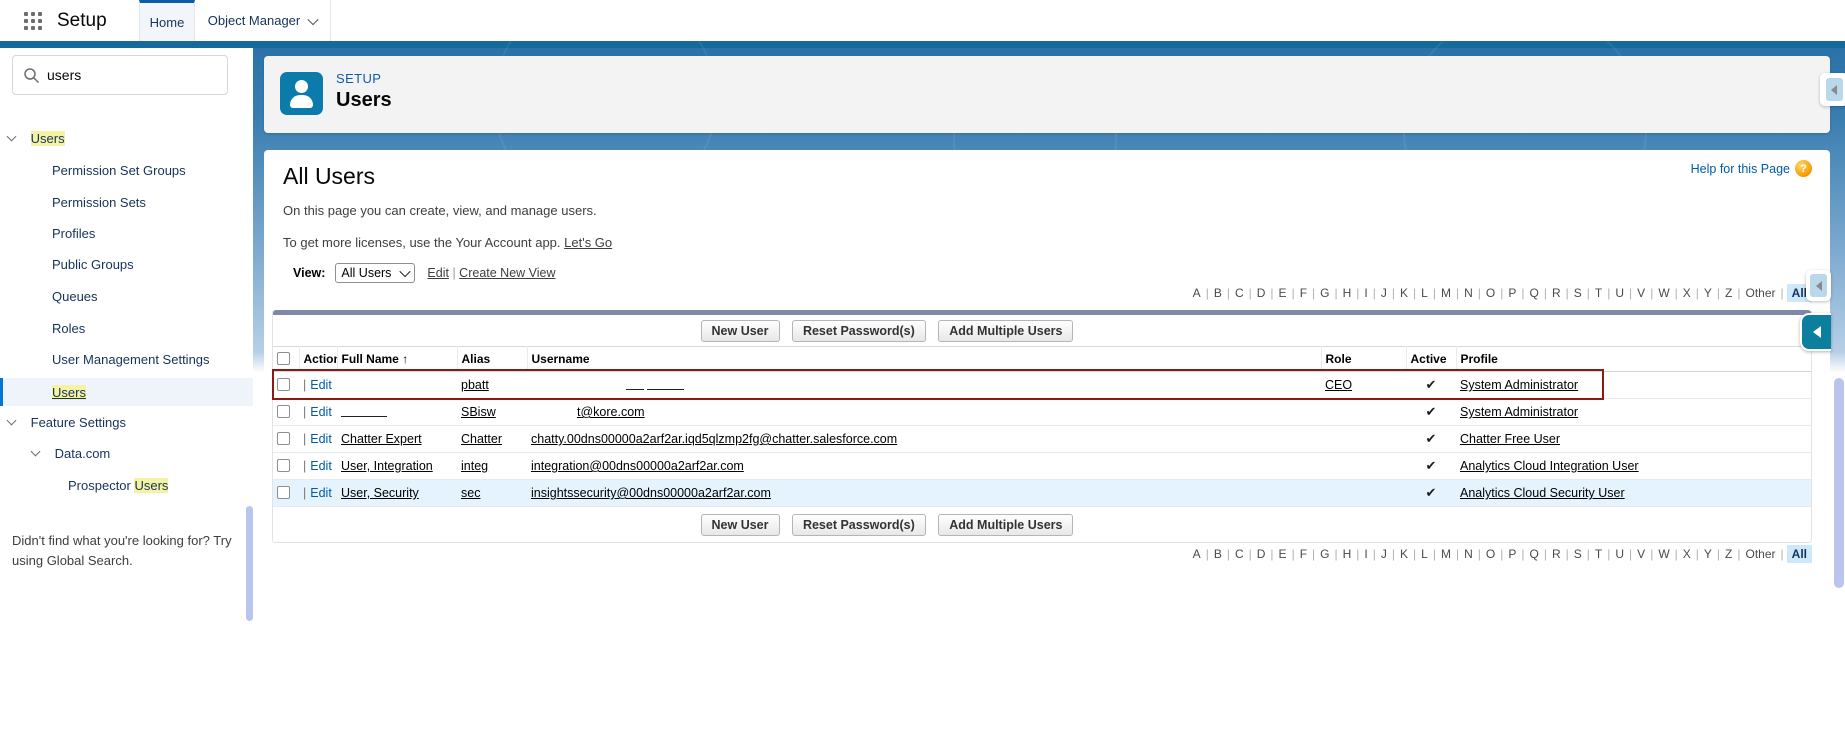 The image size is (1845, 754). I want to click on column-header-role: Role, so click(1363, 359).